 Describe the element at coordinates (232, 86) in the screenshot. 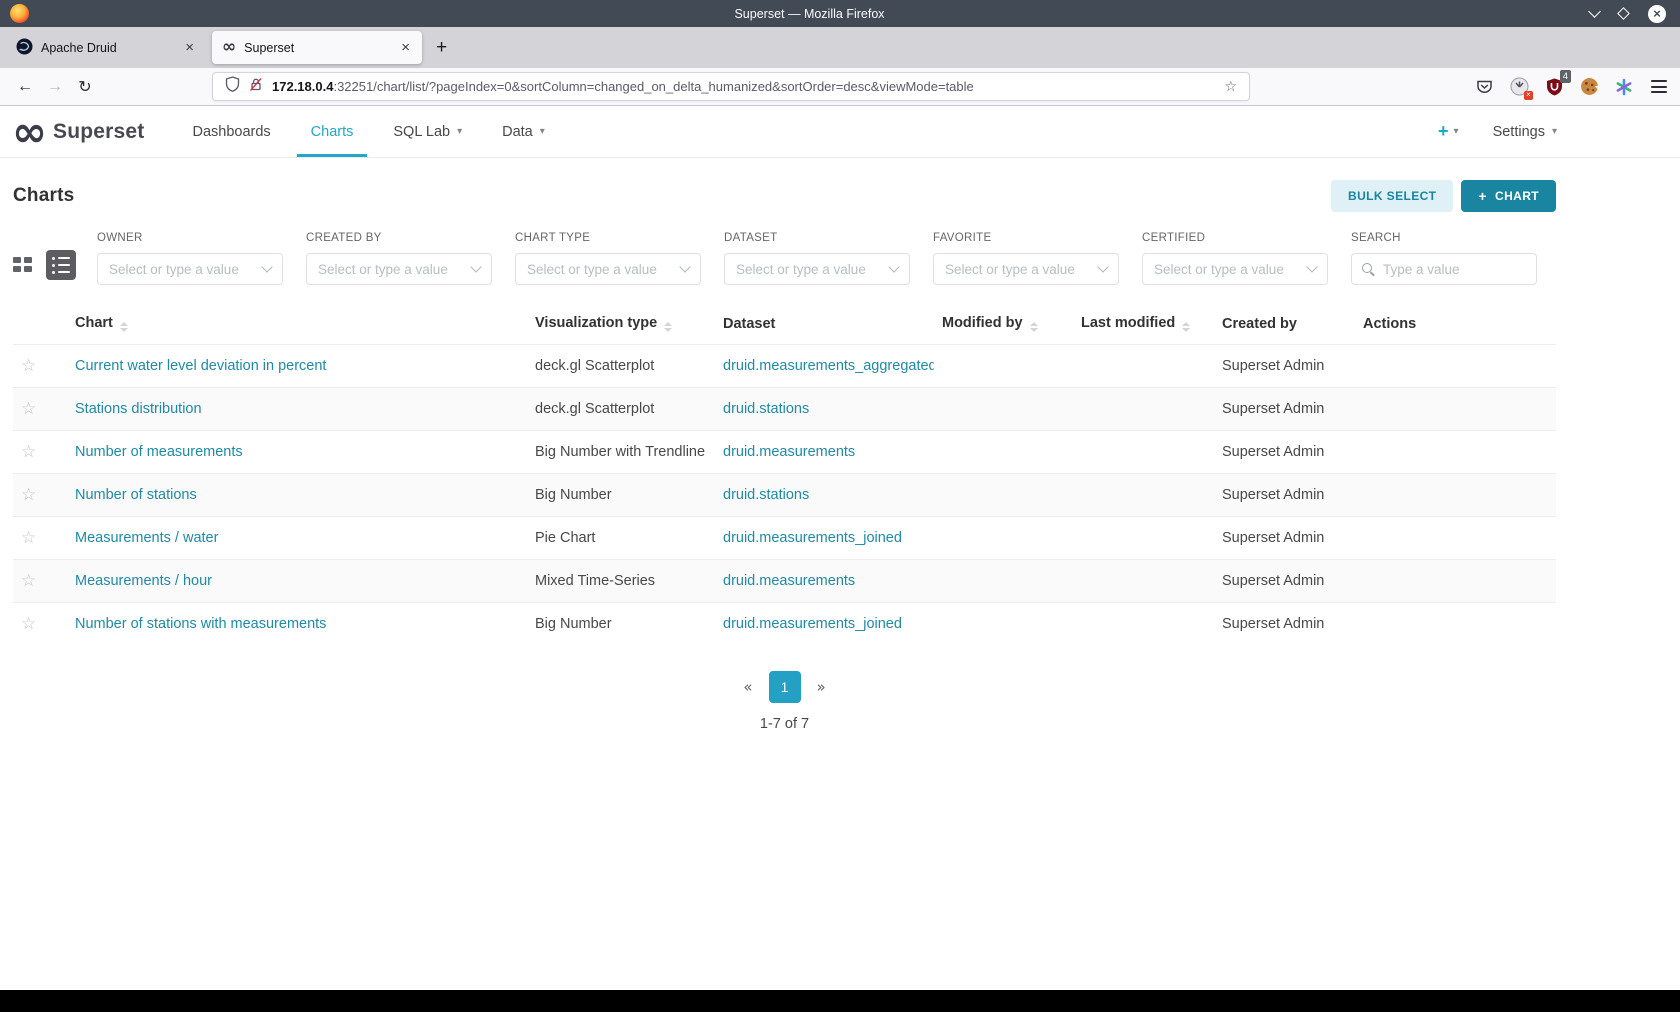

I see `tracking-shield-icon` at that location.